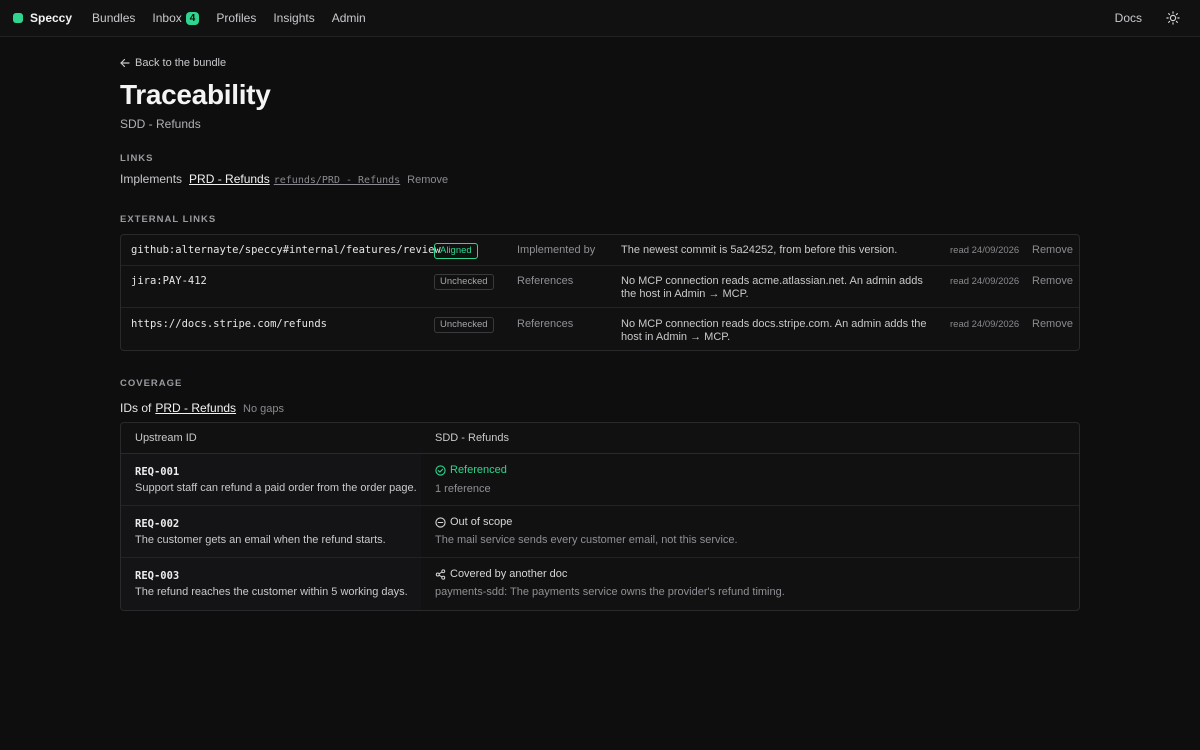 This screenshot has height=750, width=1200. I want to click on external-link-url: jira:PAY-412, so click(169, 281).